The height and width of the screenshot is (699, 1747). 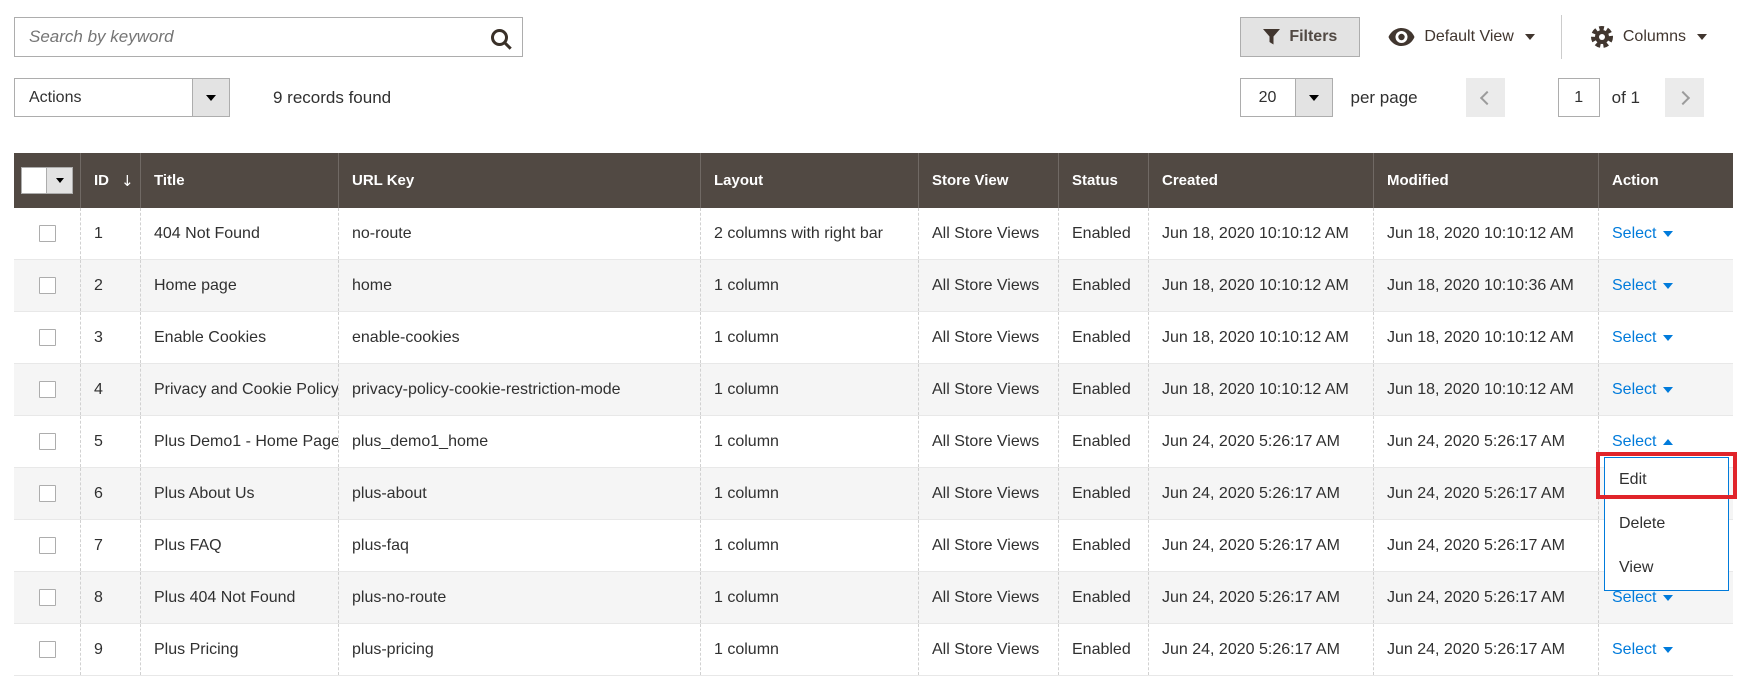 What do you see at coordinates (110, 337) in the screenshot?
I see `cell-id: 3` at bounding box center [110, 337].